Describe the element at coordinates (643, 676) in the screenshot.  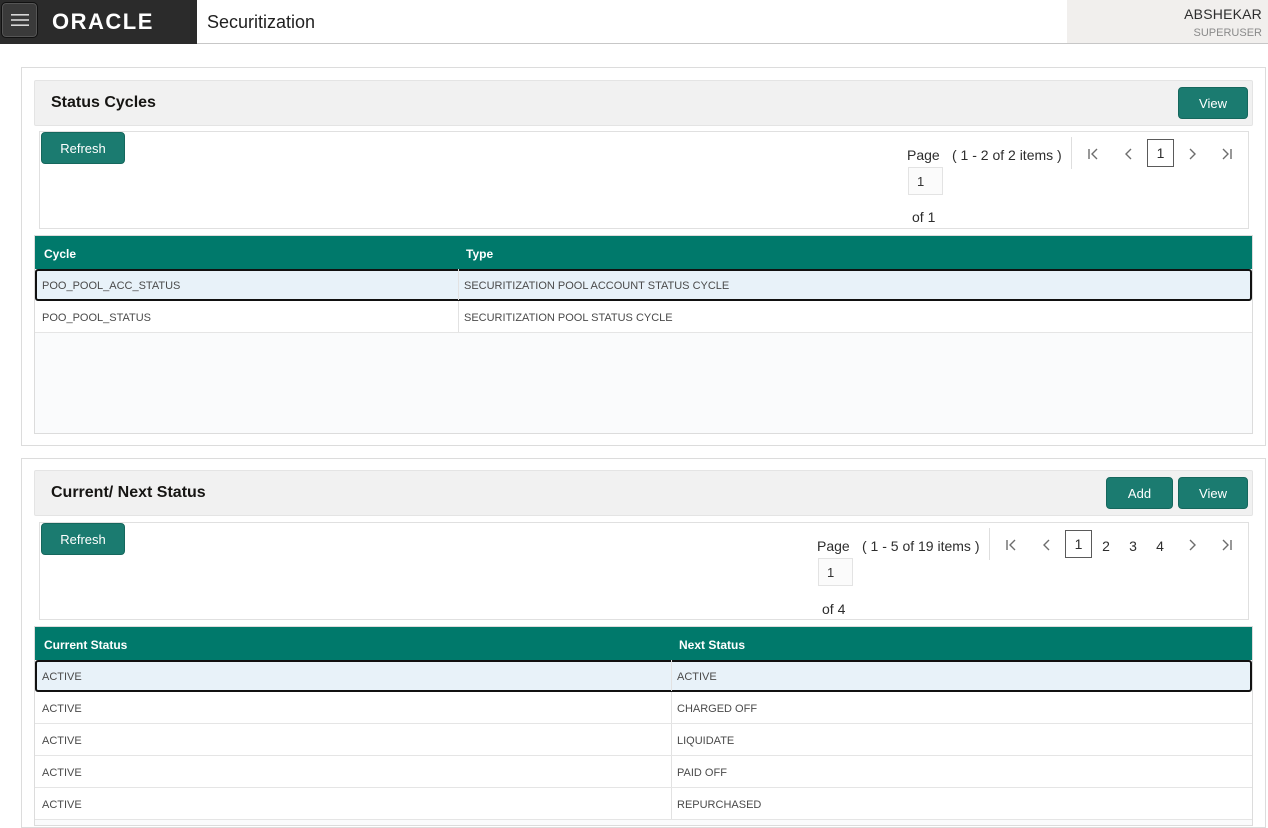
I see `table-row: ACTIVE ACTIVE` at that location.